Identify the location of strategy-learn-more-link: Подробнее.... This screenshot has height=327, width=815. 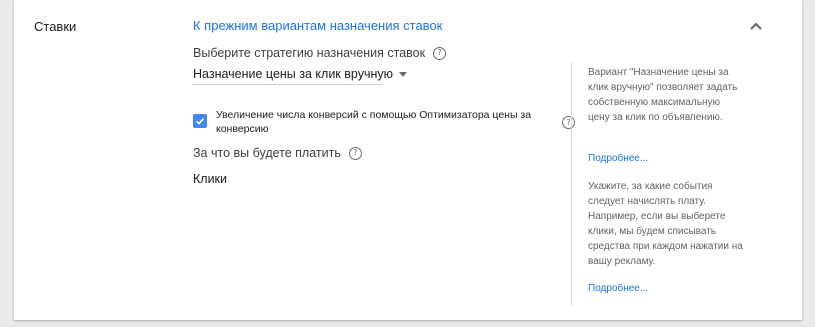
(618, 158).